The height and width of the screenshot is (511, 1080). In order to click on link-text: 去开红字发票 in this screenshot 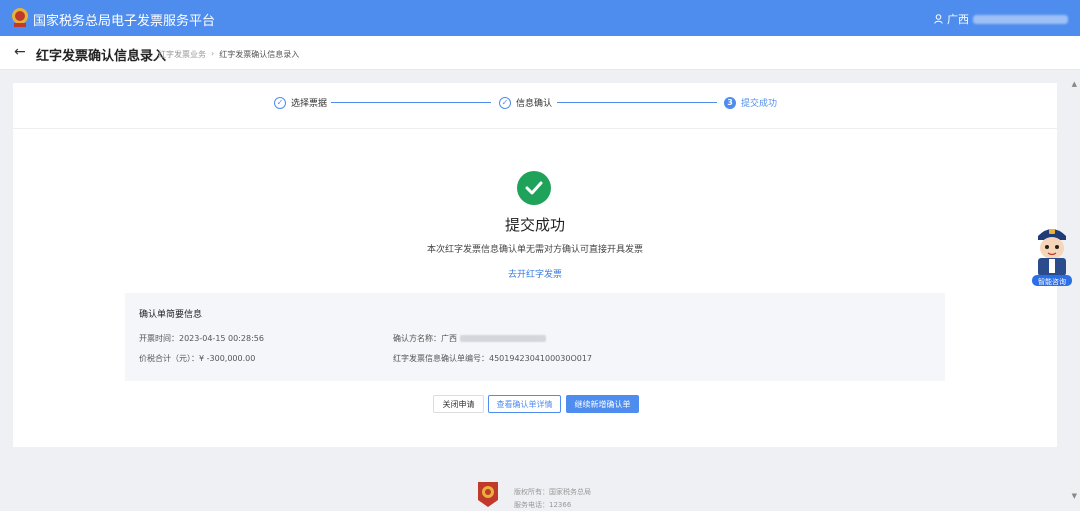, I will do `click(535, 275)`.